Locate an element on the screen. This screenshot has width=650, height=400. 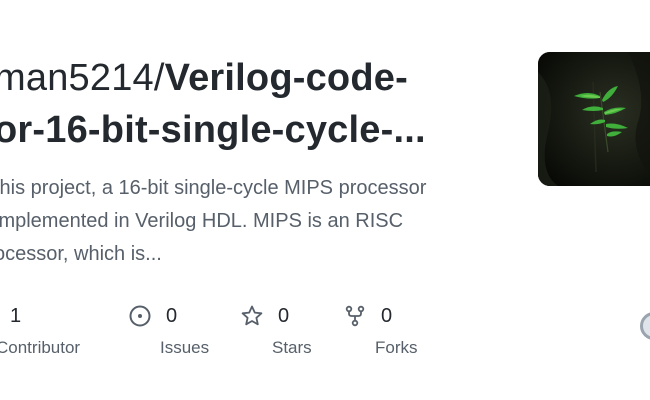
forks-count: 0 is located at coordinates (387, 315).